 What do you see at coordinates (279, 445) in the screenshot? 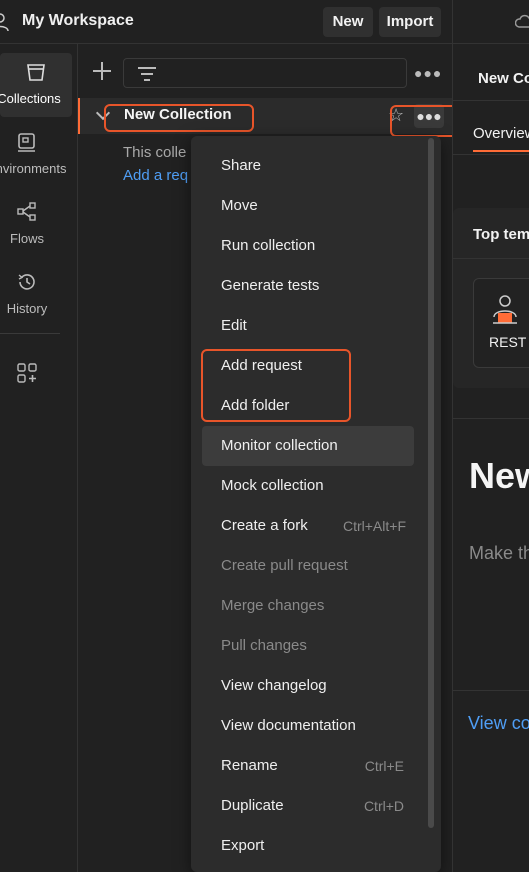
I see `menu-label: Monitor collection` at bounding box center [279, 445].